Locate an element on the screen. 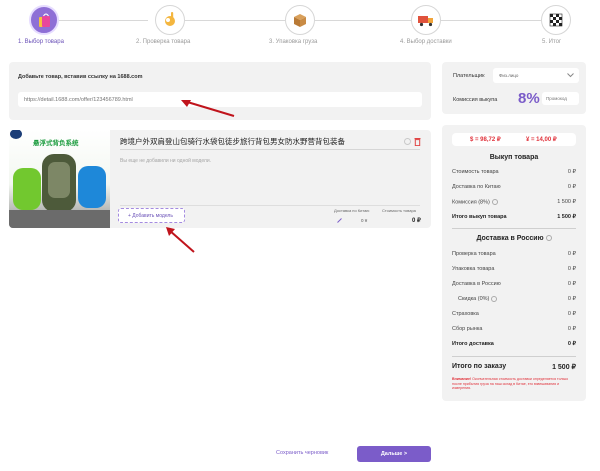 This screenshot has width=600, height=471. next-button: Дальше > is located at coordinates (394, 454).